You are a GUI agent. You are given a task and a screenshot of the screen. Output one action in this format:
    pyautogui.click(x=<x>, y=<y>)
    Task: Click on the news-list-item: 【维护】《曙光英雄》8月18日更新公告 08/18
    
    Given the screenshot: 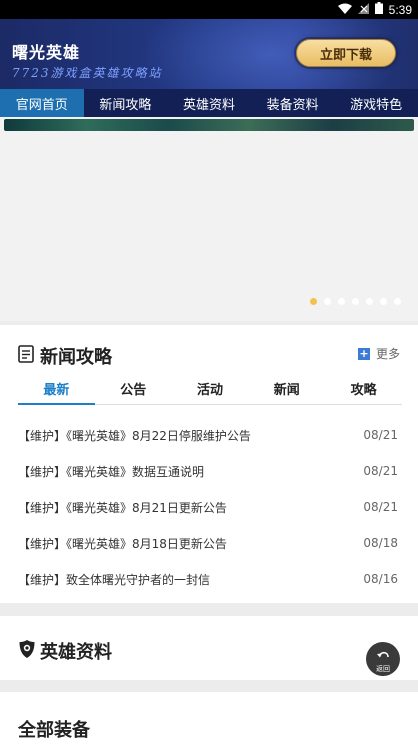 What is the action you would take?
    pyautogui.click(x=208, y=543)
    